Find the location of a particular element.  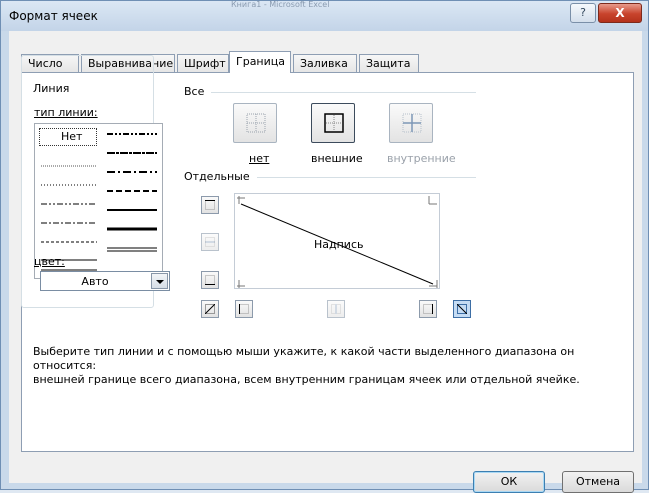

preset-outline-button is located at coordinates (333, 123).